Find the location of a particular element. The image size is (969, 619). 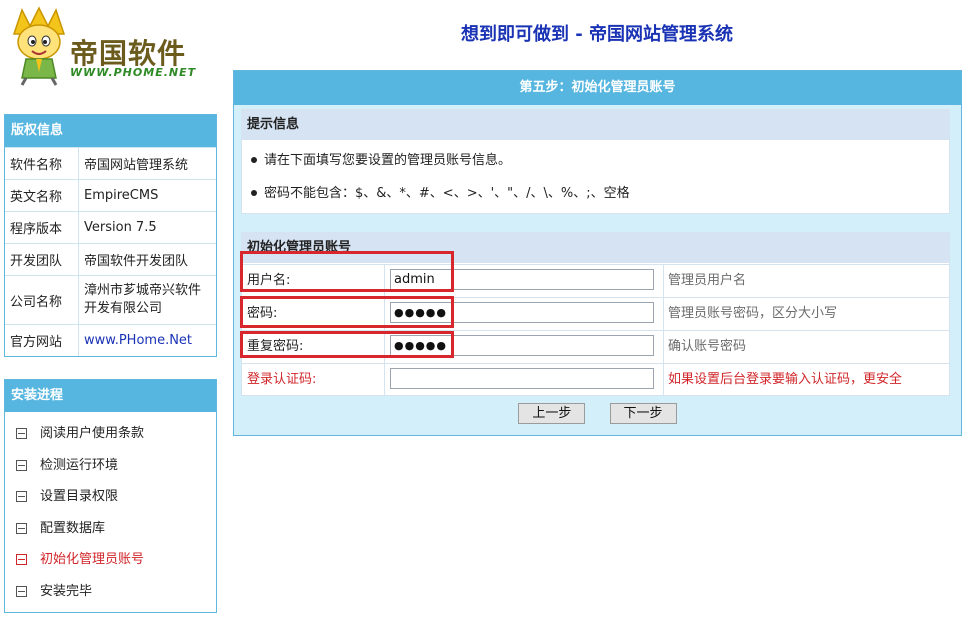

table-row: 英文名称 EmpireCMS is located at coordinates (110, 195).